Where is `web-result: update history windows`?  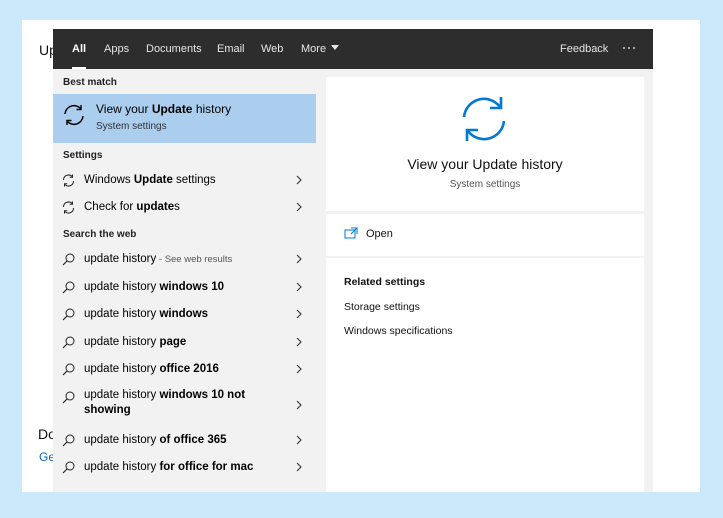 web-result: update history windows is located at coordinates (184, 314).